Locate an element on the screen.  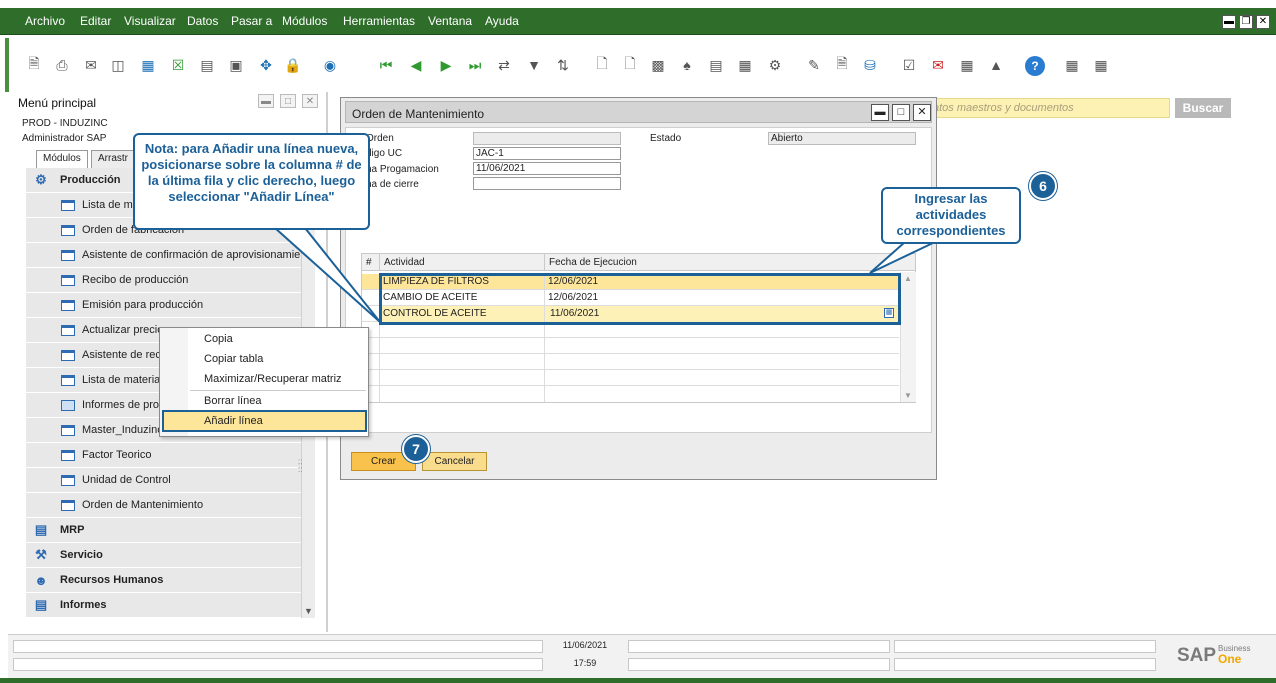
menu-item-copia: Copia is located at coordinates (218, 339).